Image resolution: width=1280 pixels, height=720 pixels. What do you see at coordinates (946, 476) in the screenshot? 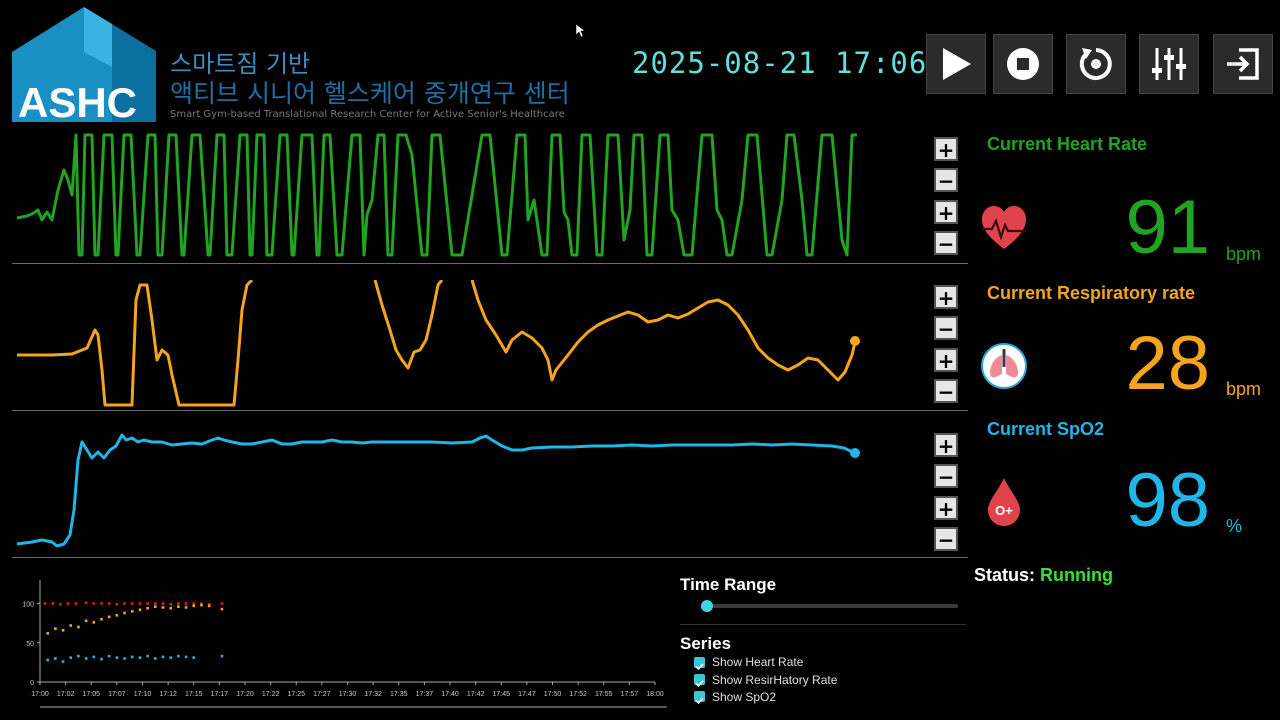
I see `spo2-zoom-out-y-button: −` at bounding box center [946, 476].